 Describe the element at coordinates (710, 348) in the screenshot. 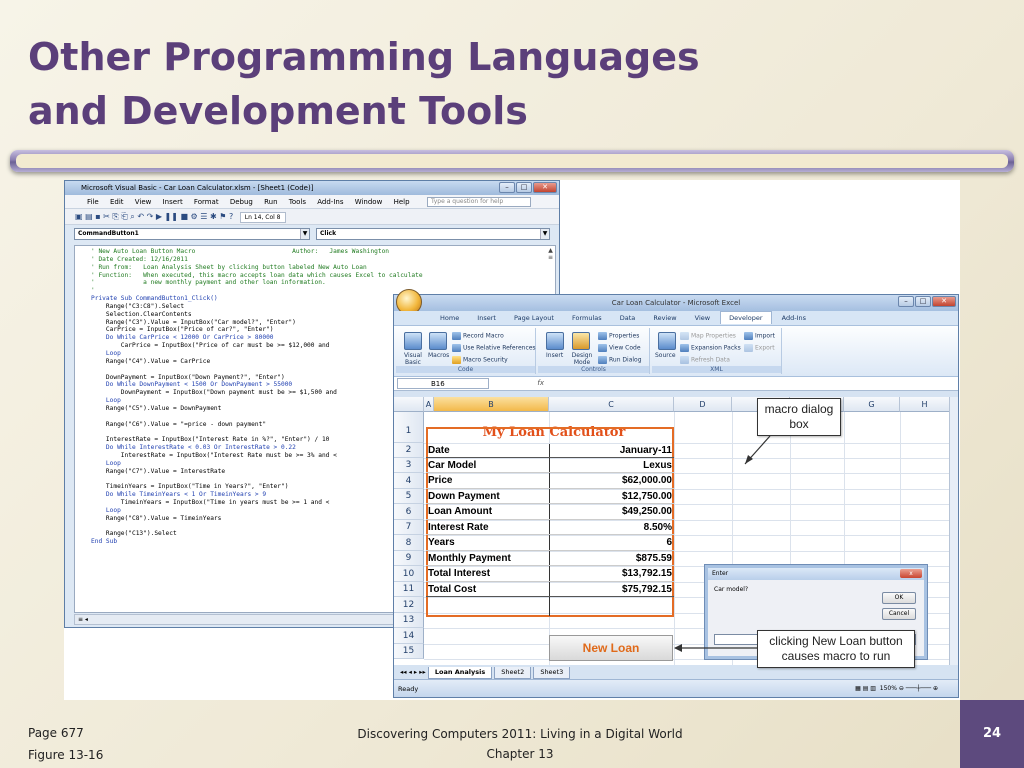

I see `expansion-packs-button: Expansion Packs` at that location.